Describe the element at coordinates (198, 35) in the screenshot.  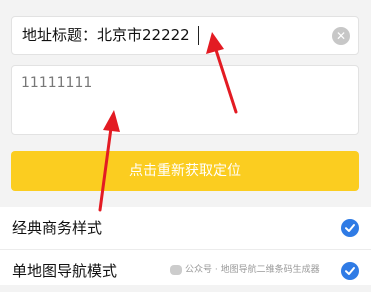
I see `text-caret` at that location.